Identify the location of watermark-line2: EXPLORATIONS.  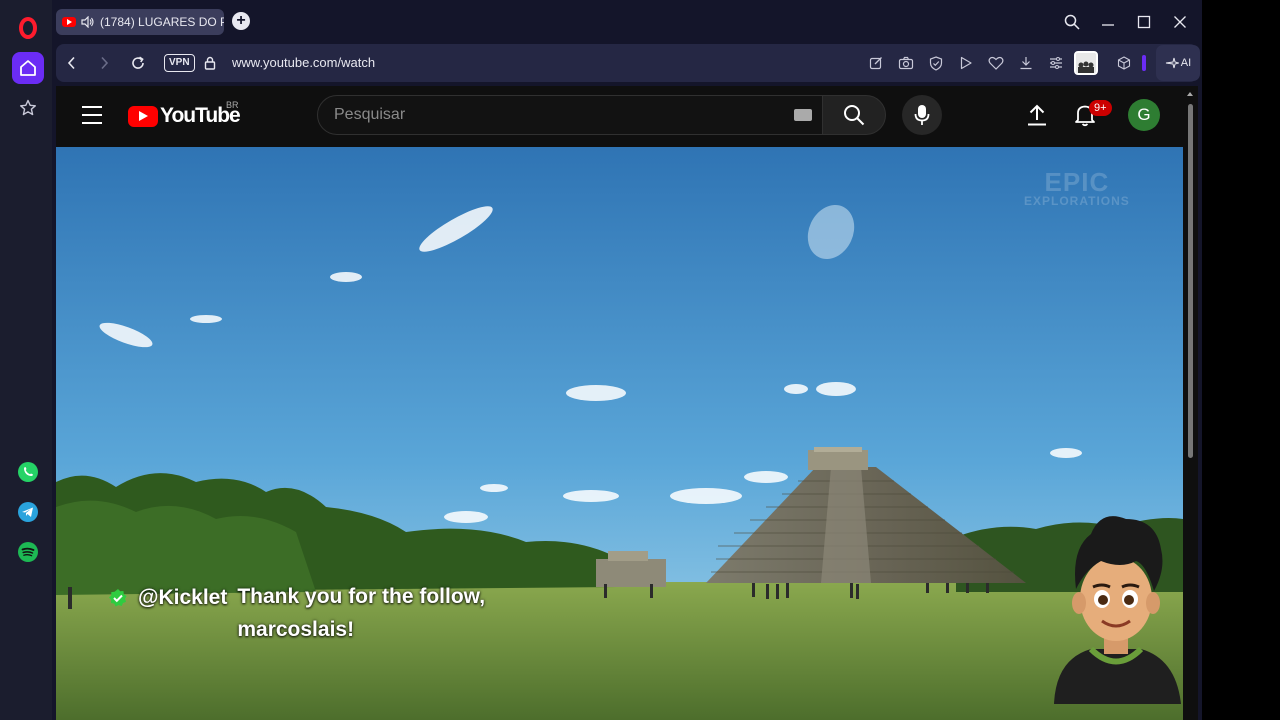
(1077, 201).